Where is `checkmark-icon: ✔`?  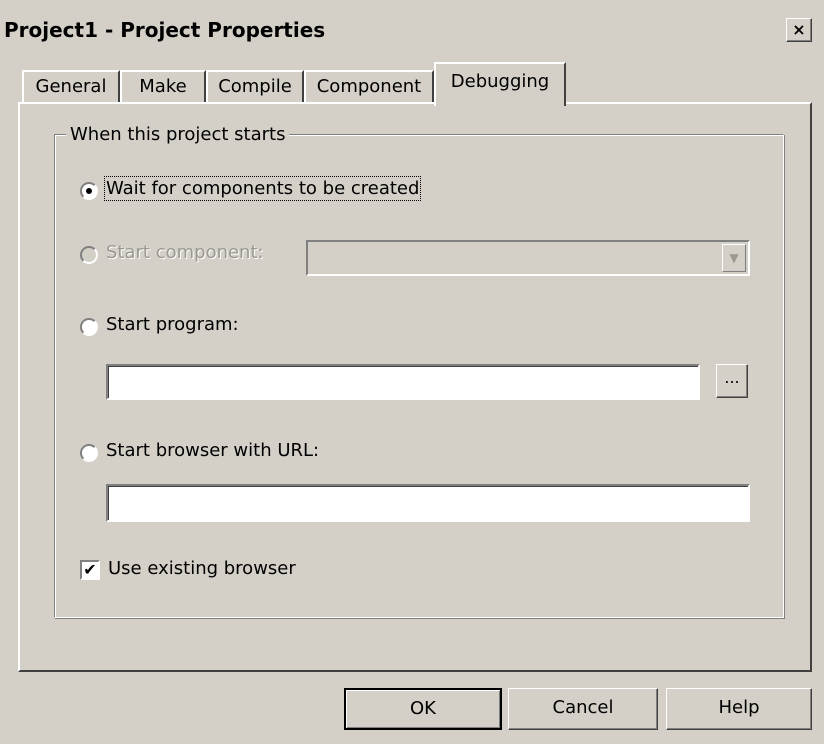 checkmark-icon: ✔ is located at coordinates (90, 569).